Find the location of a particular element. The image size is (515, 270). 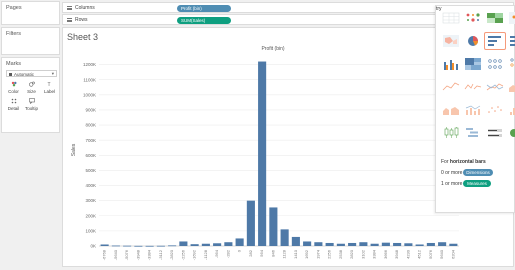

x-tick-label: 0 is located at coordinates (239, 250).